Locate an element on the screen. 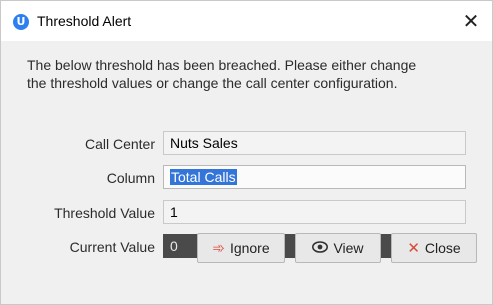 The height and width of the screenshot is (305, 493). threshold-value-value: 1 is located at coordinates (174, 212).